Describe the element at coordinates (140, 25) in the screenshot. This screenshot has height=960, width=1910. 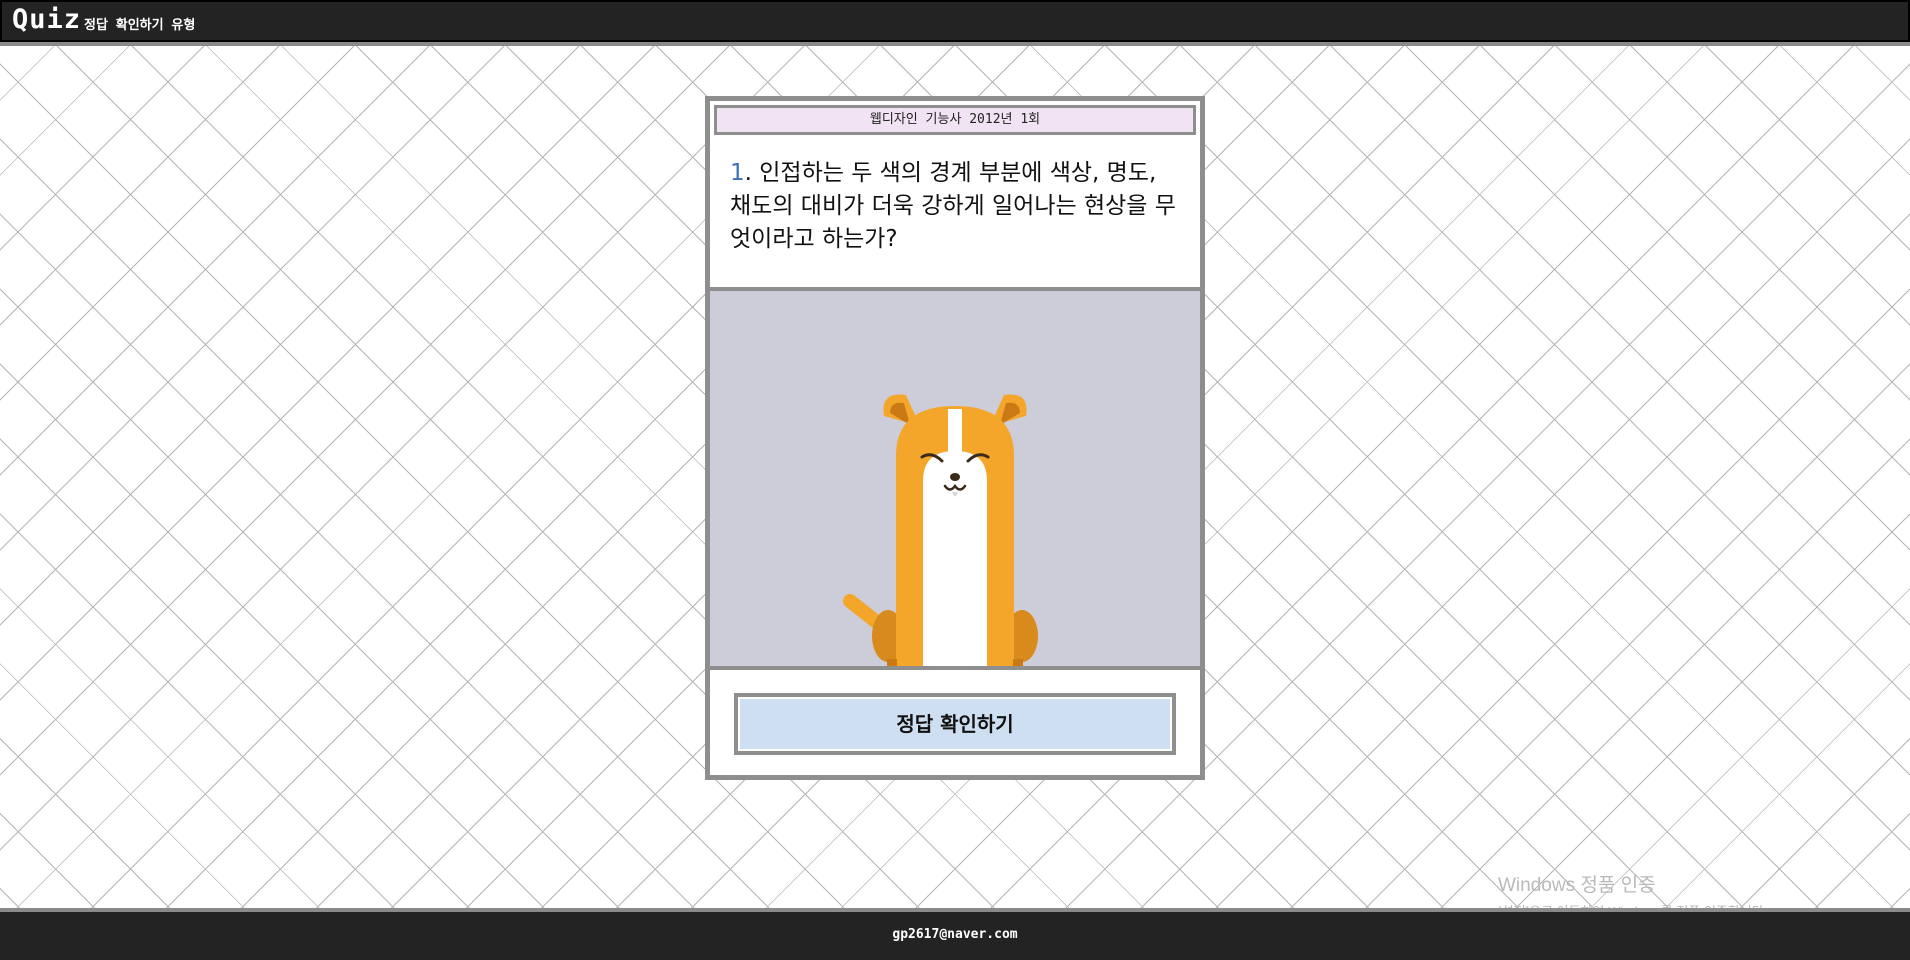
I see `page-subtitle: 정답 확인하기 유형` at that location.